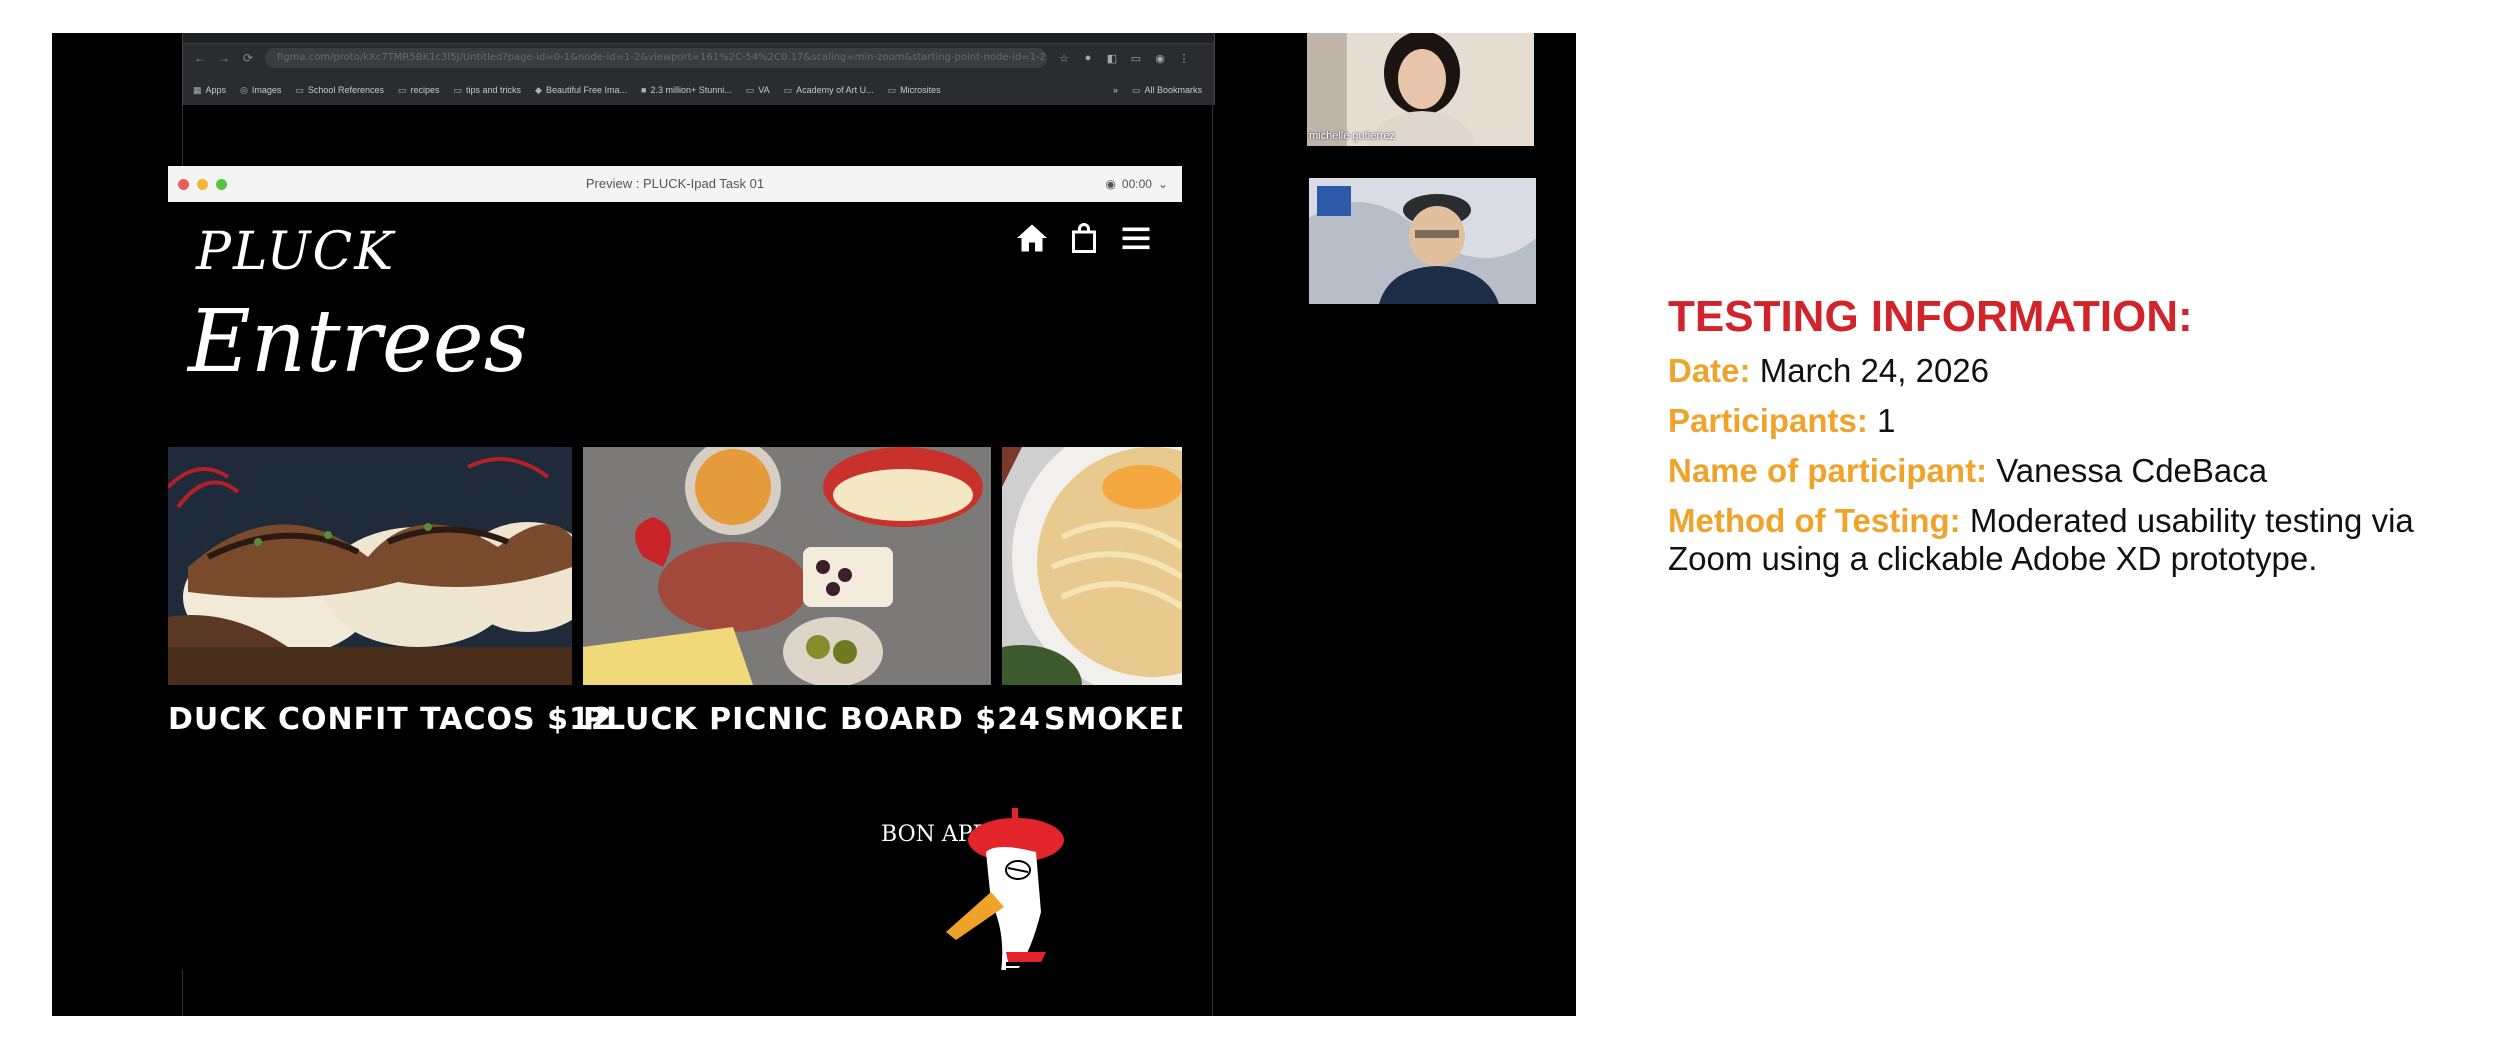 The image size is (2500, 1040). Describe the element at coordinates (2078, 421) in the screenshot. I see `participants-row: Participants: 1` at that location.